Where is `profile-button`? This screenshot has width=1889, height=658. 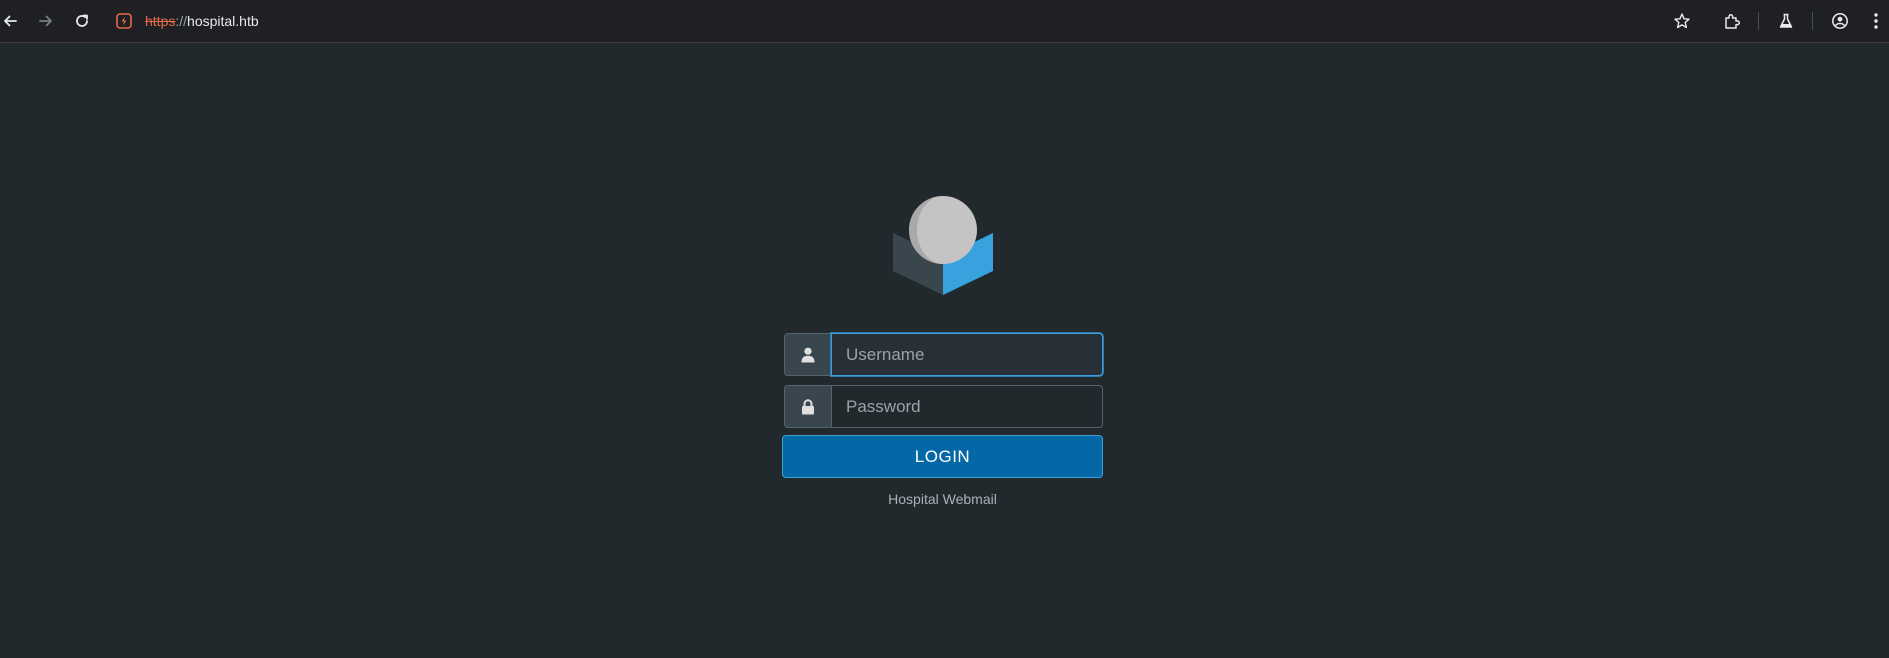
profile-button is located at coordinates (1840, 21).